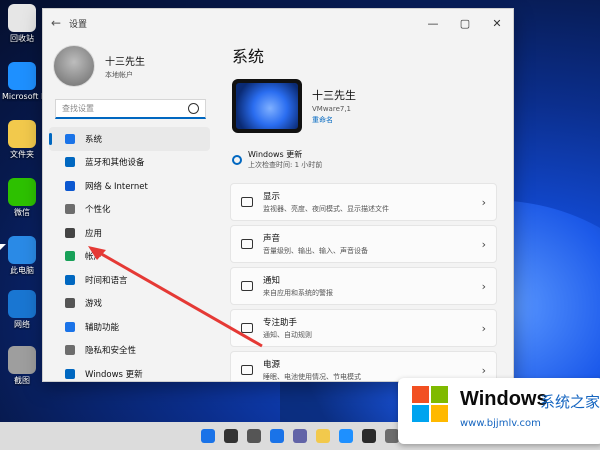 This screenshot has height=450, width=600. Describe the element at coordinates (115, 163) in the screenshot. I see `sidebar-item-label: 蓝牙和其他设备` at that location.